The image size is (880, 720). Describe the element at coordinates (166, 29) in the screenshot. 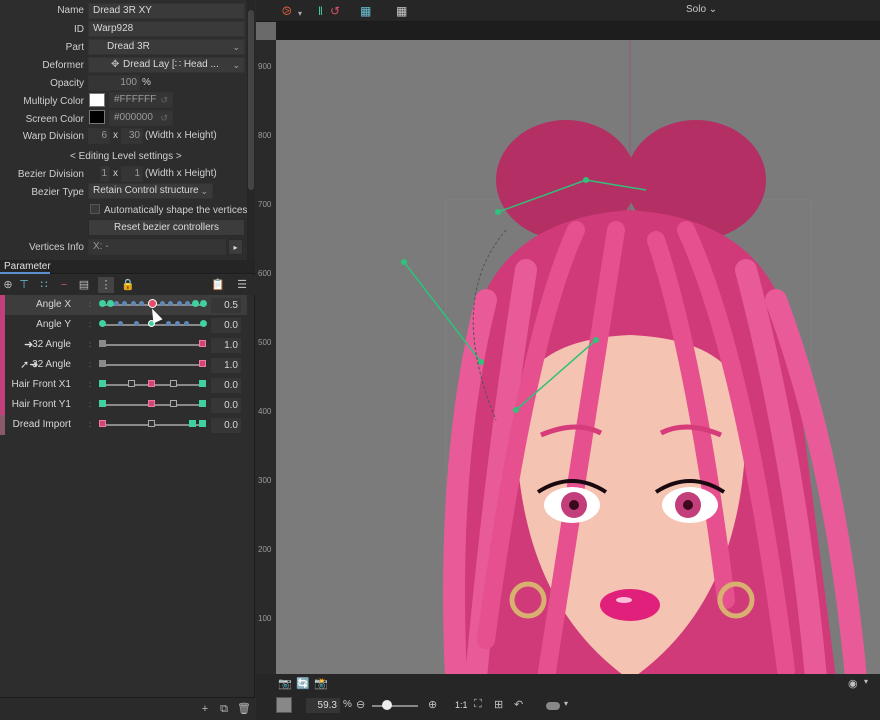

I see `id-field: Warp928` at that location.